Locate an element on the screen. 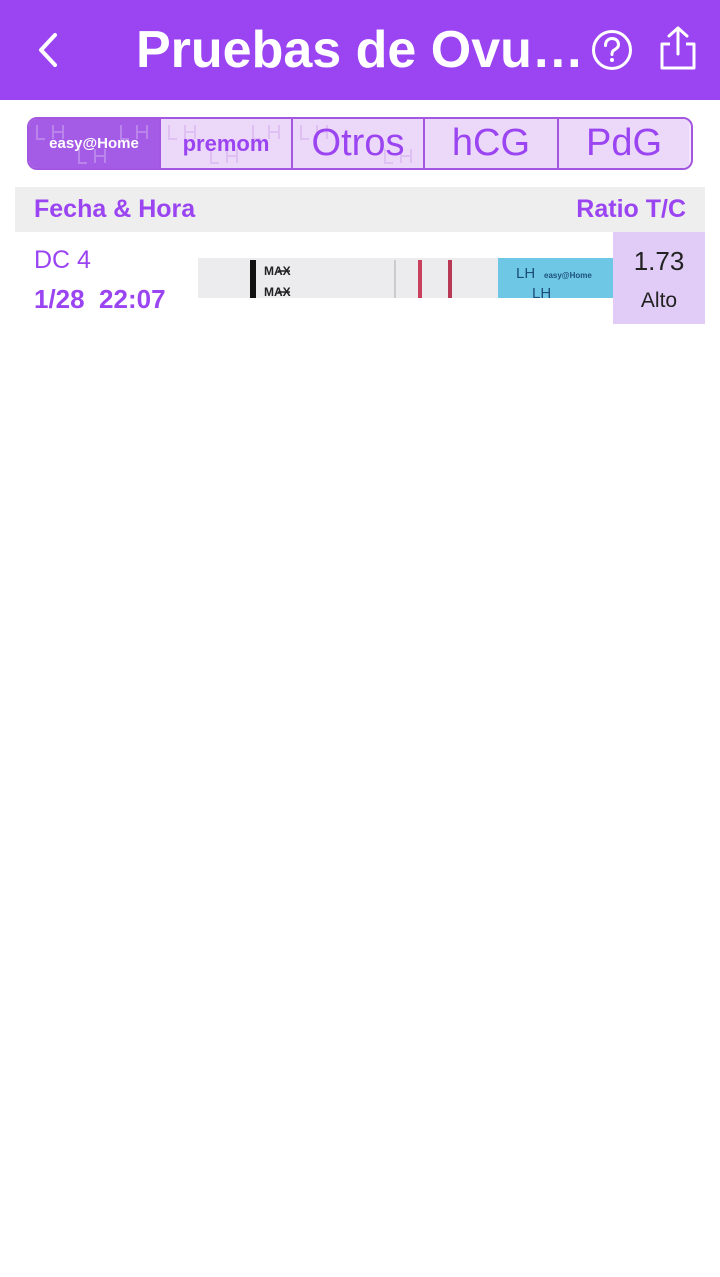 The image size is (720, 1277). tab-otros: Otros is located at coordinates (359, 143).